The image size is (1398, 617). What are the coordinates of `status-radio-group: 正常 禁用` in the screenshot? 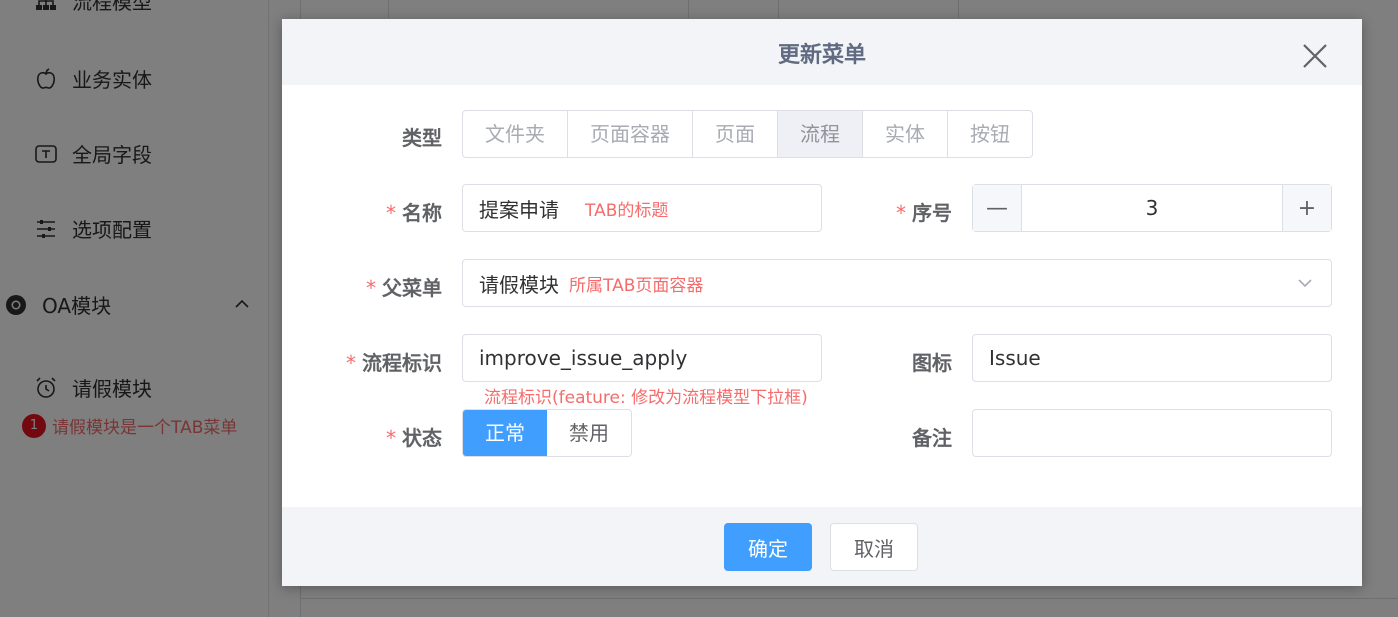 It's located at (547, 433).